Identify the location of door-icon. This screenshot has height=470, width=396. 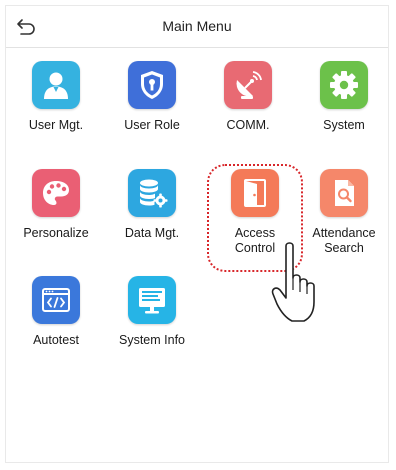
(255, 193).